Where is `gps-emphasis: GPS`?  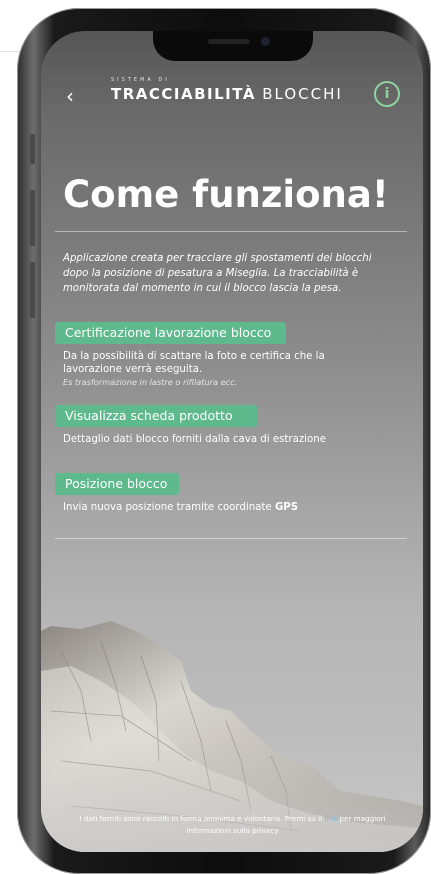 gps-emphasis: GPS is located at coordinates (286, 507).